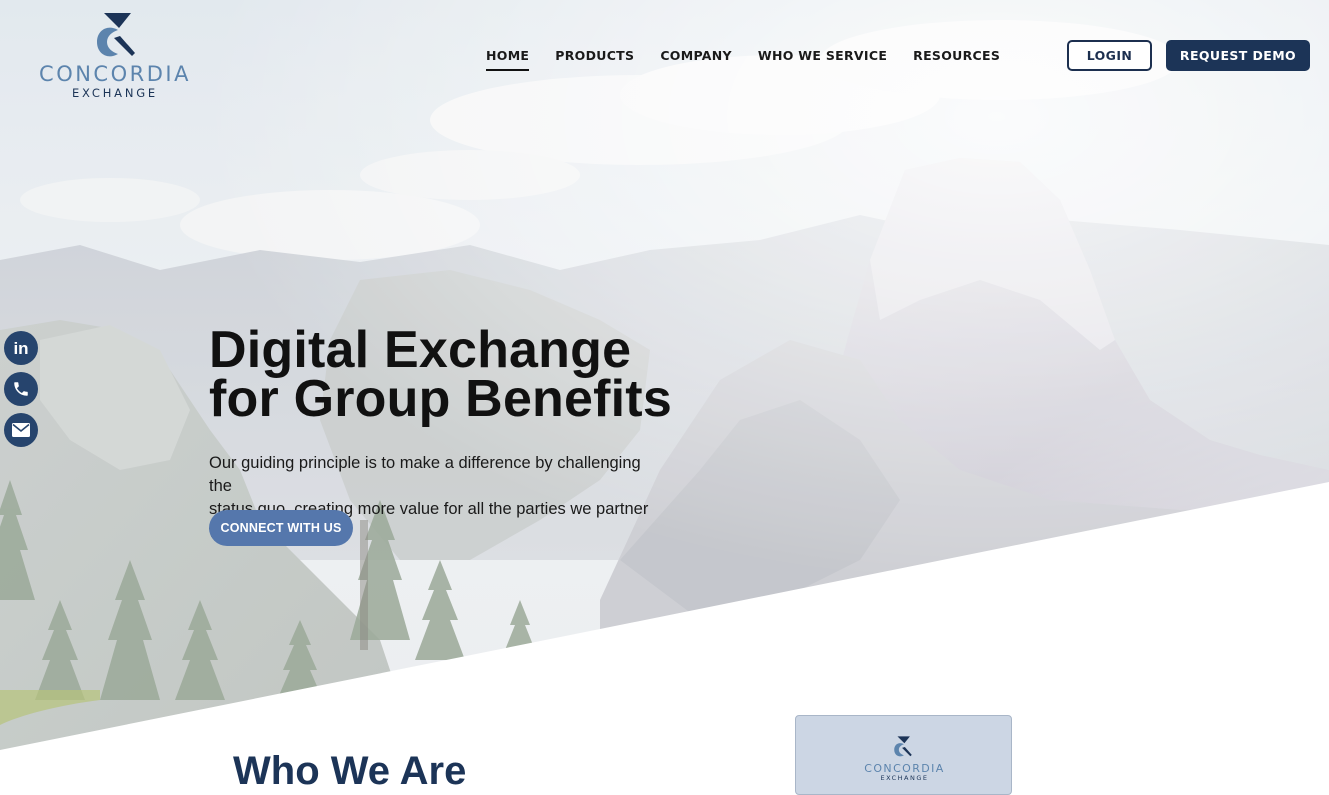 This screenshot has height=795, width=1329. I want to click on phone-icon, so click(21, 389).